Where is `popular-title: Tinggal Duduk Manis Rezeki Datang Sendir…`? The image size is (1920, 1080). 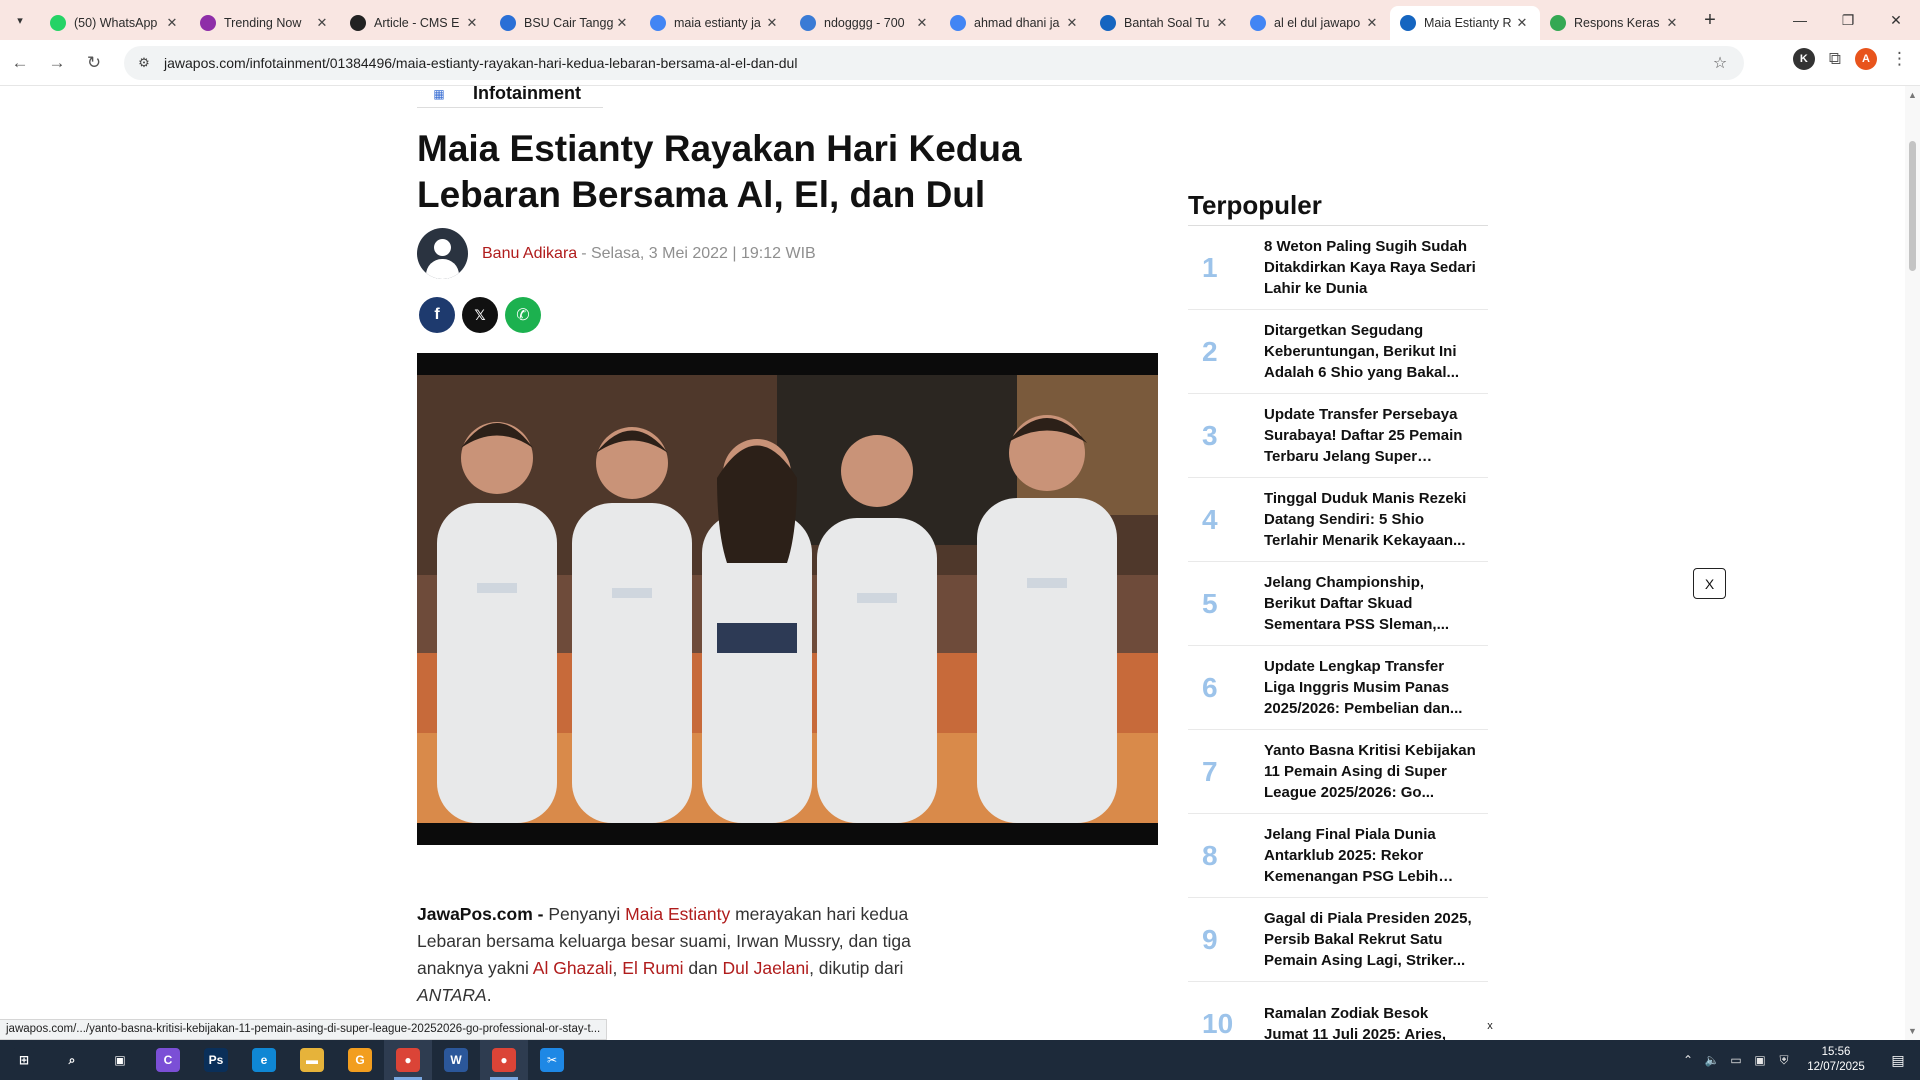 popular-title: Tinggal Duduk Manis Rezeki Datang Sendir… is located at coordinates (1376, 519).